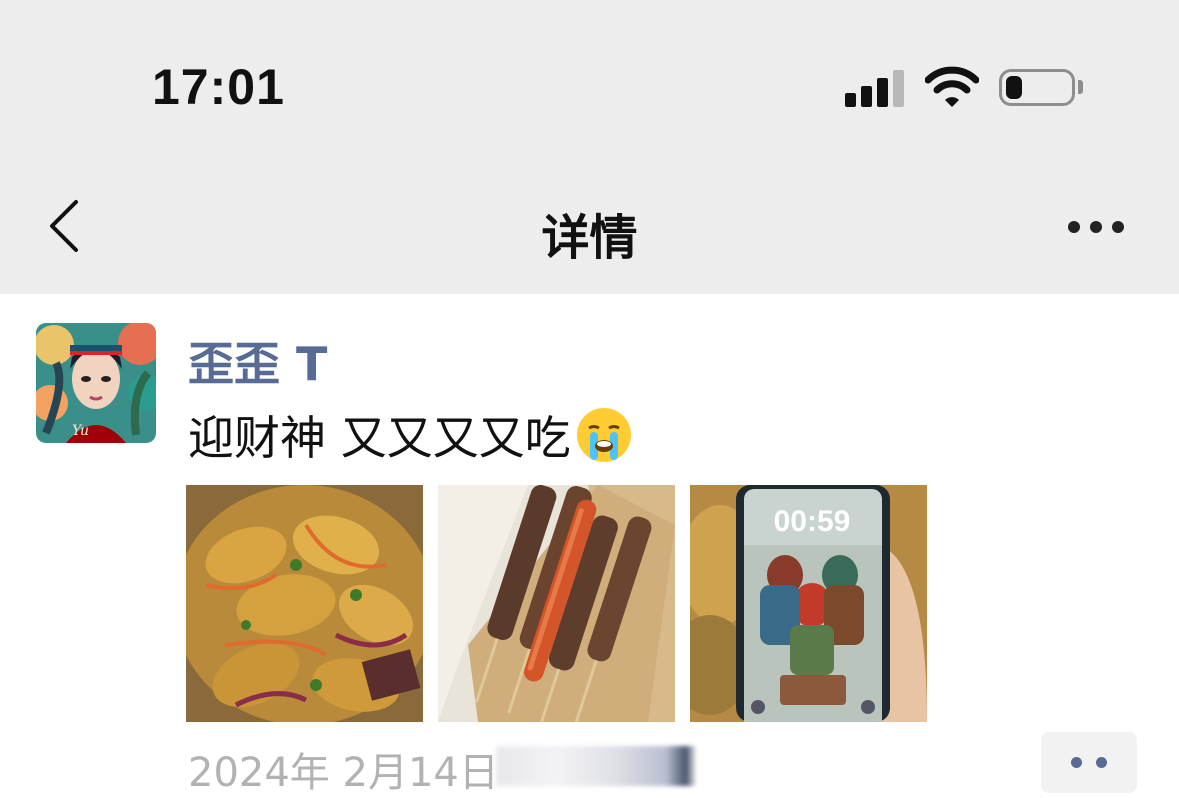 This screenshot has height=798, width=1179. I want to click on battery-level-fill, so click(1014, 87).